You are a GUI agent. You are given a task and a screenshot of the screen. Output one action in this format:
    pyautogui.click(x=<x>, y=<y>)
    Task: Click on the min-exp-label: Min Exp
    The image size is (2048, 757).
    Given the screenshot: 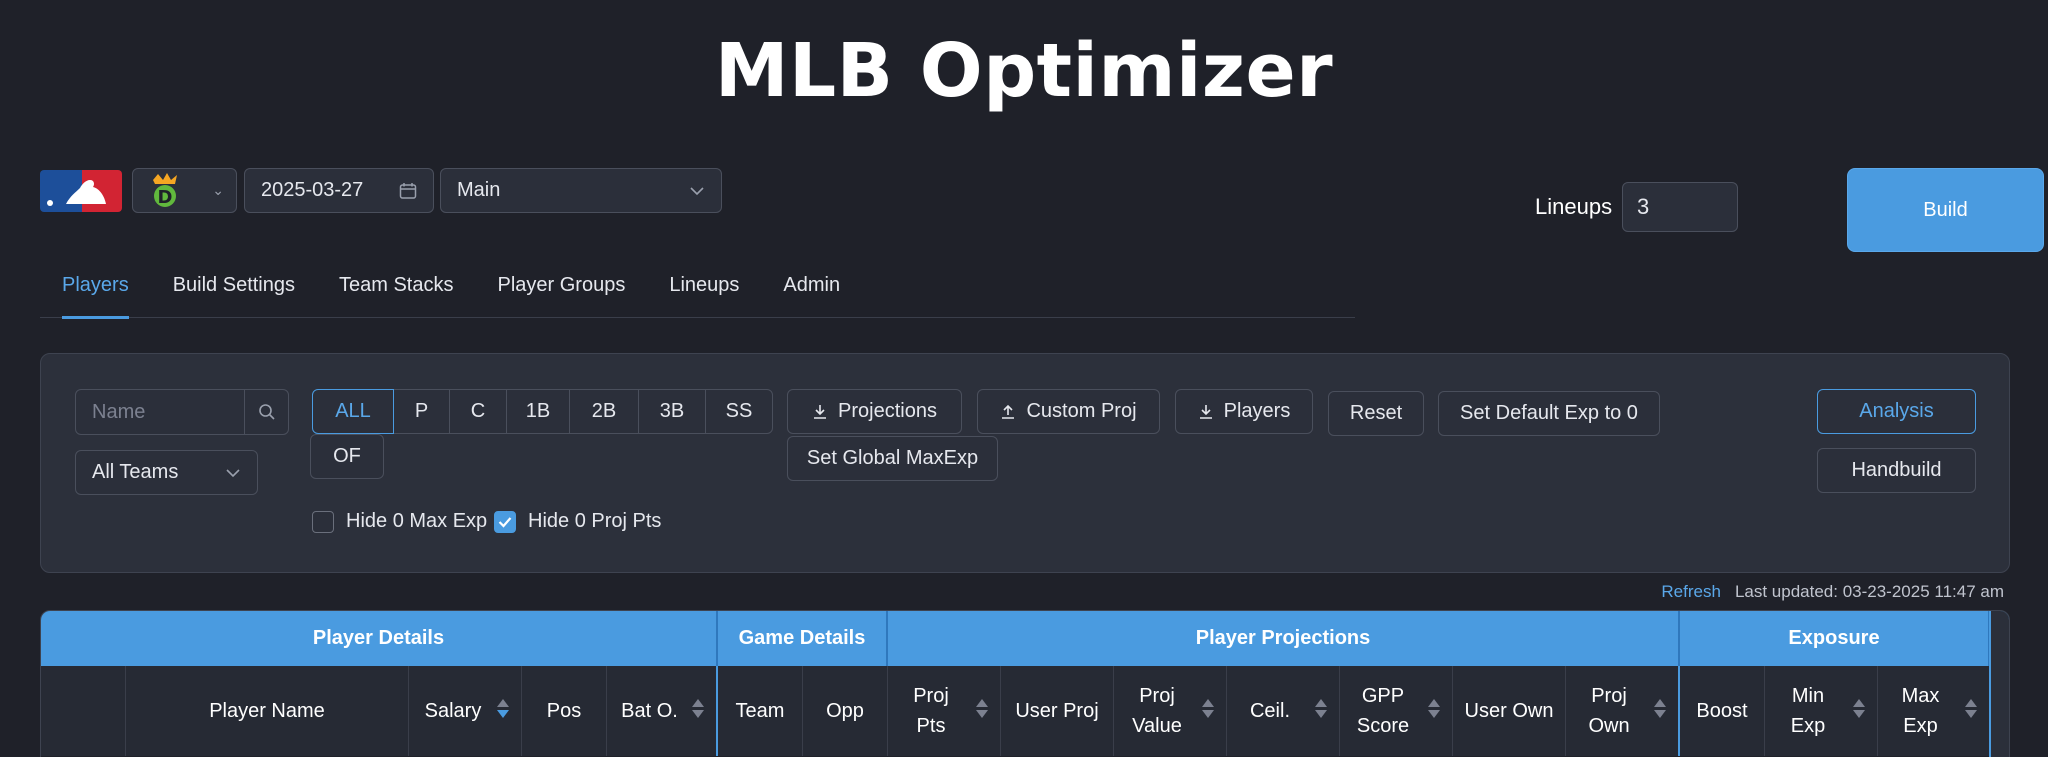 What is the action you would take?
    pyautogui.click(x=1808, y=711)
    